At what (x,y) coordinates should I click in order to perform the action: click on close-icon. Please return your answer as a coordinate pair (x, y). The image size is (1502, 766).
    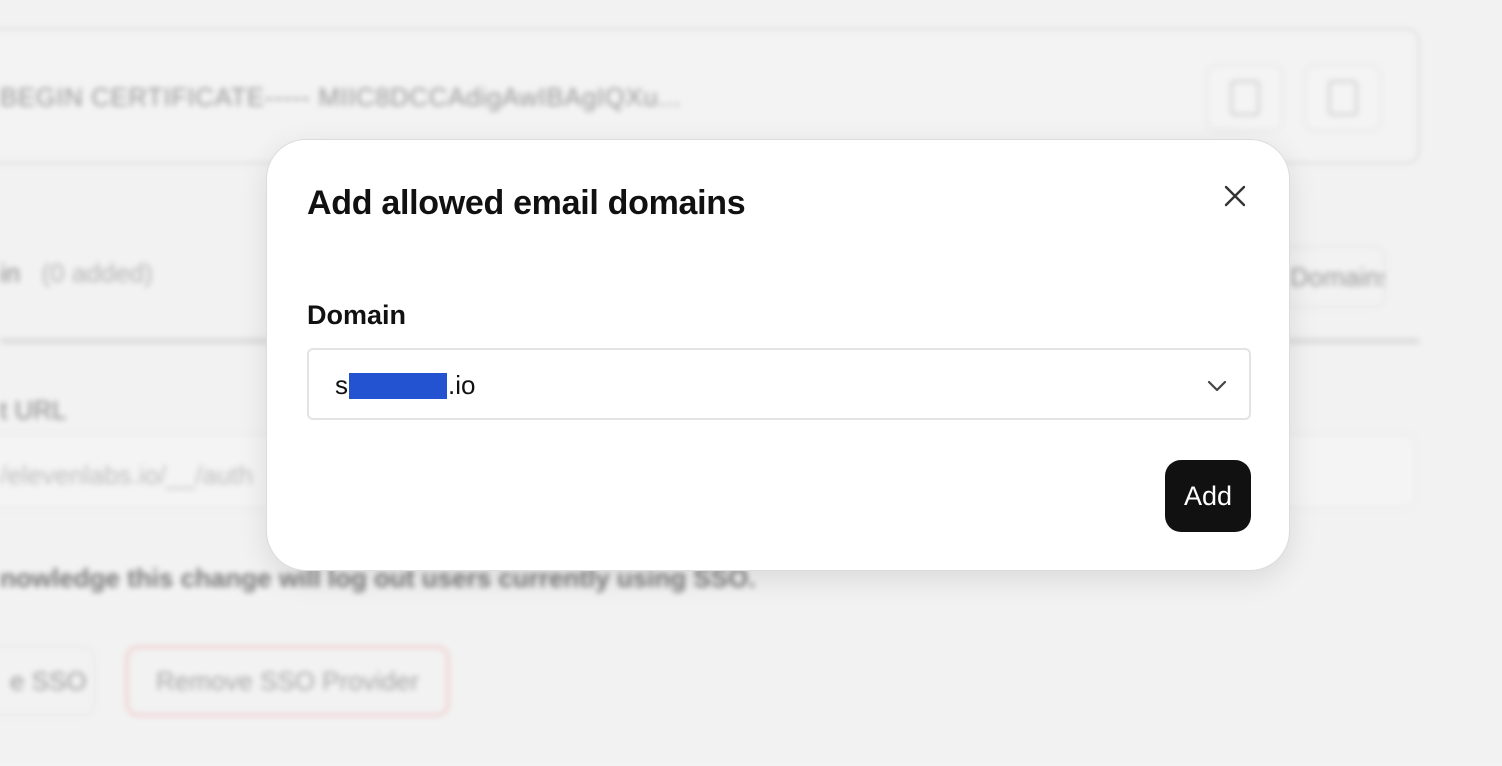
    Looking at the image, I should click on (1235, 196).